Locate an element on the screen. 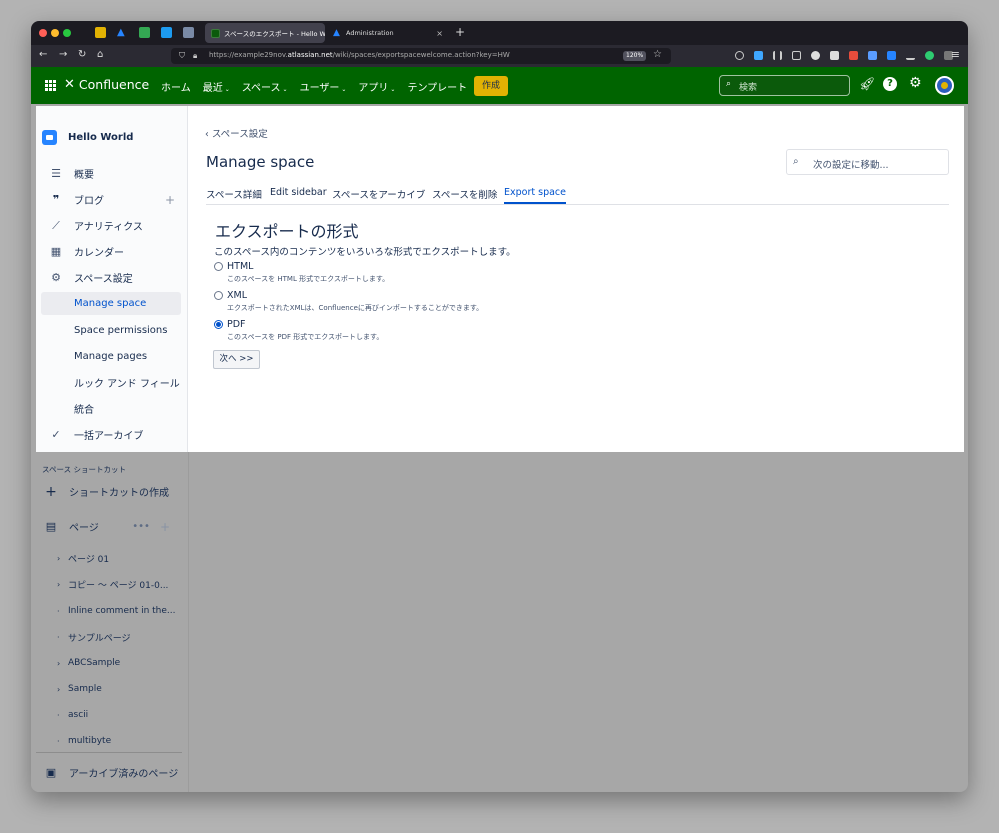  sidebar-item-blog: ❞ ブログ + is located at coordinates (114, 199).